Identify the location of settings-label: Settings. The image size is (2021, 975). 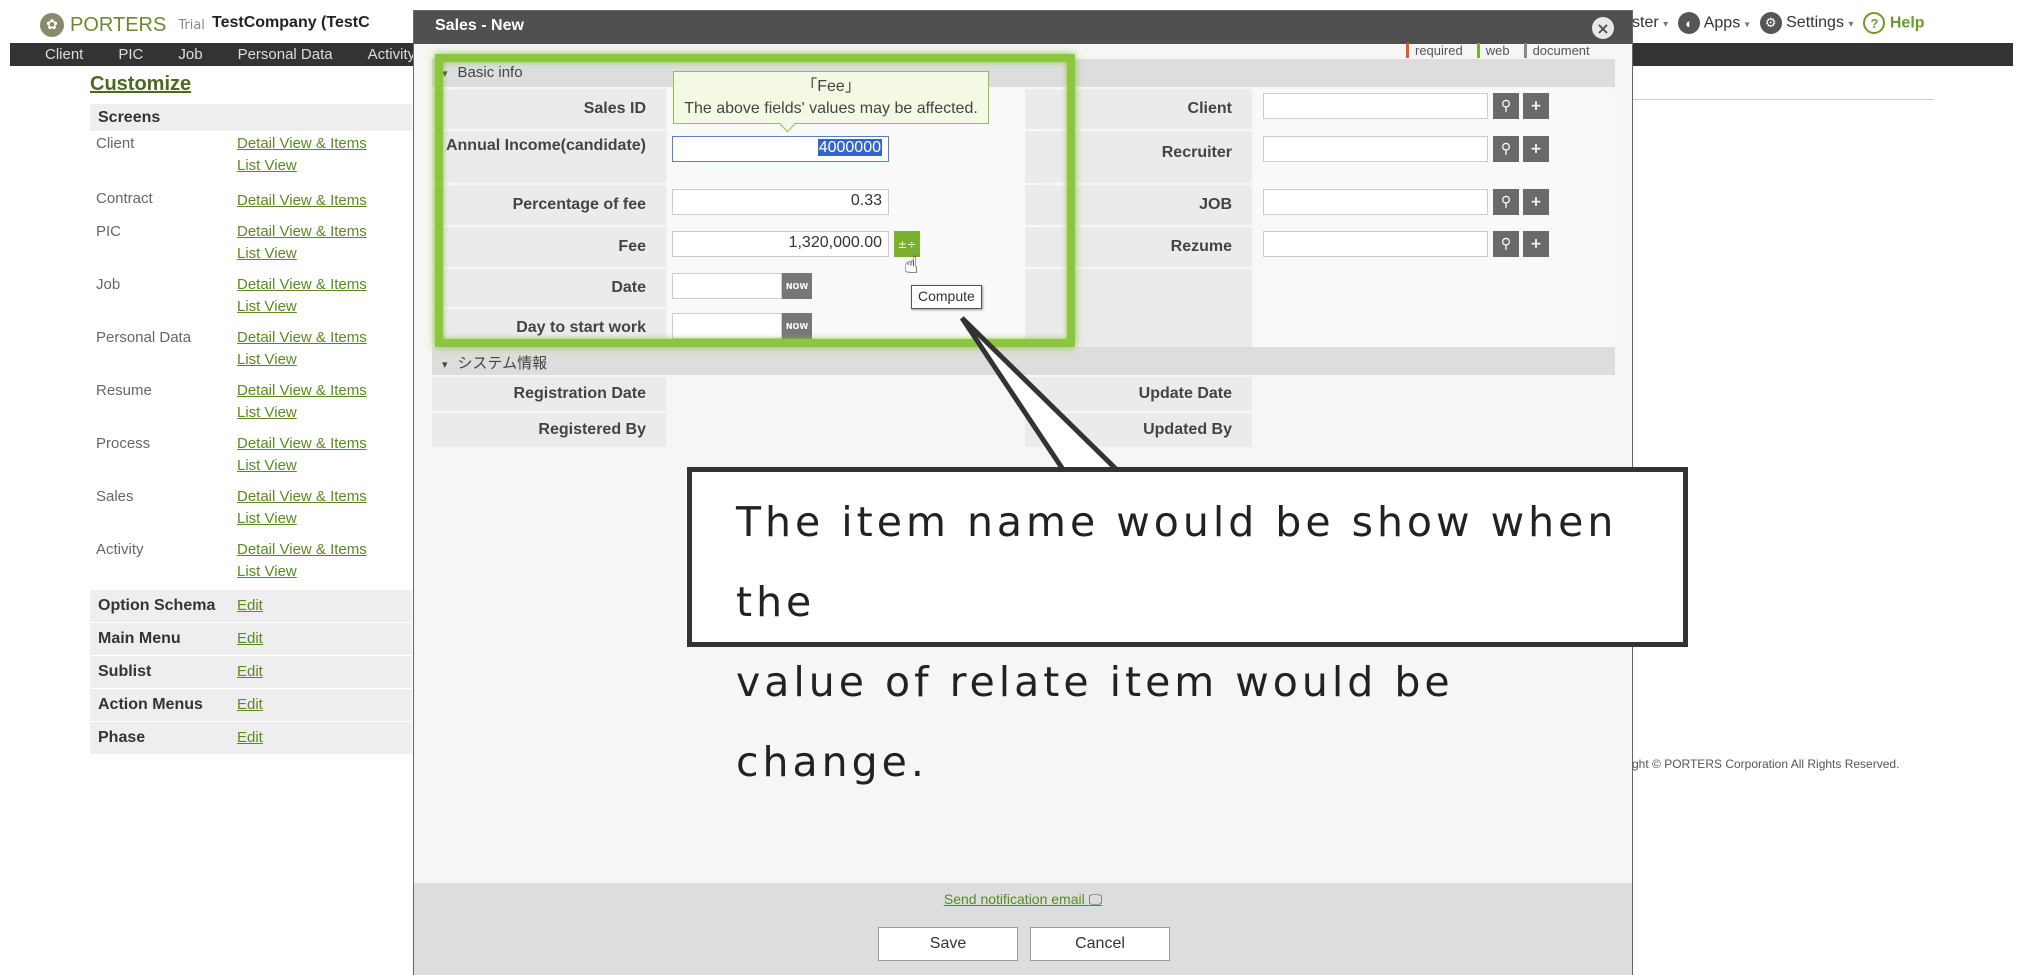
(1815, 22).